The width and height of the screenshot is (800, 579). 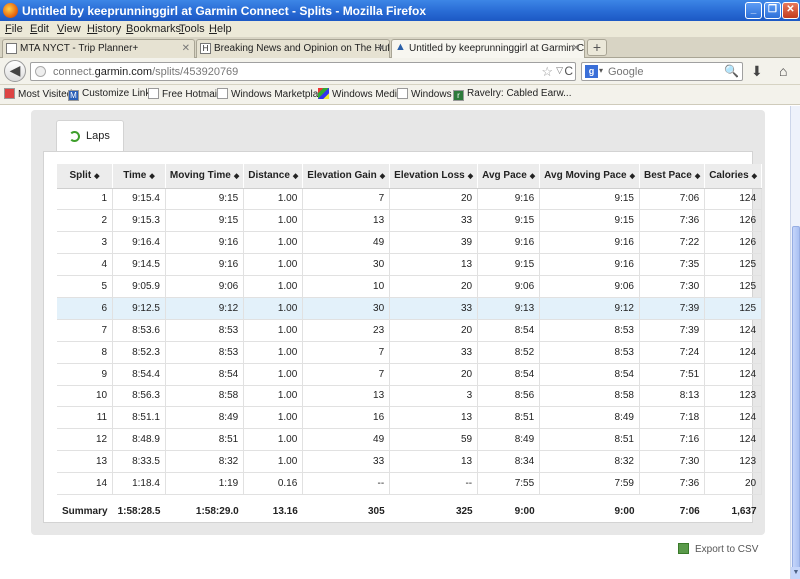 I want to click on bookmark-most-visited: Most Visited, so click(x=38, y=94).